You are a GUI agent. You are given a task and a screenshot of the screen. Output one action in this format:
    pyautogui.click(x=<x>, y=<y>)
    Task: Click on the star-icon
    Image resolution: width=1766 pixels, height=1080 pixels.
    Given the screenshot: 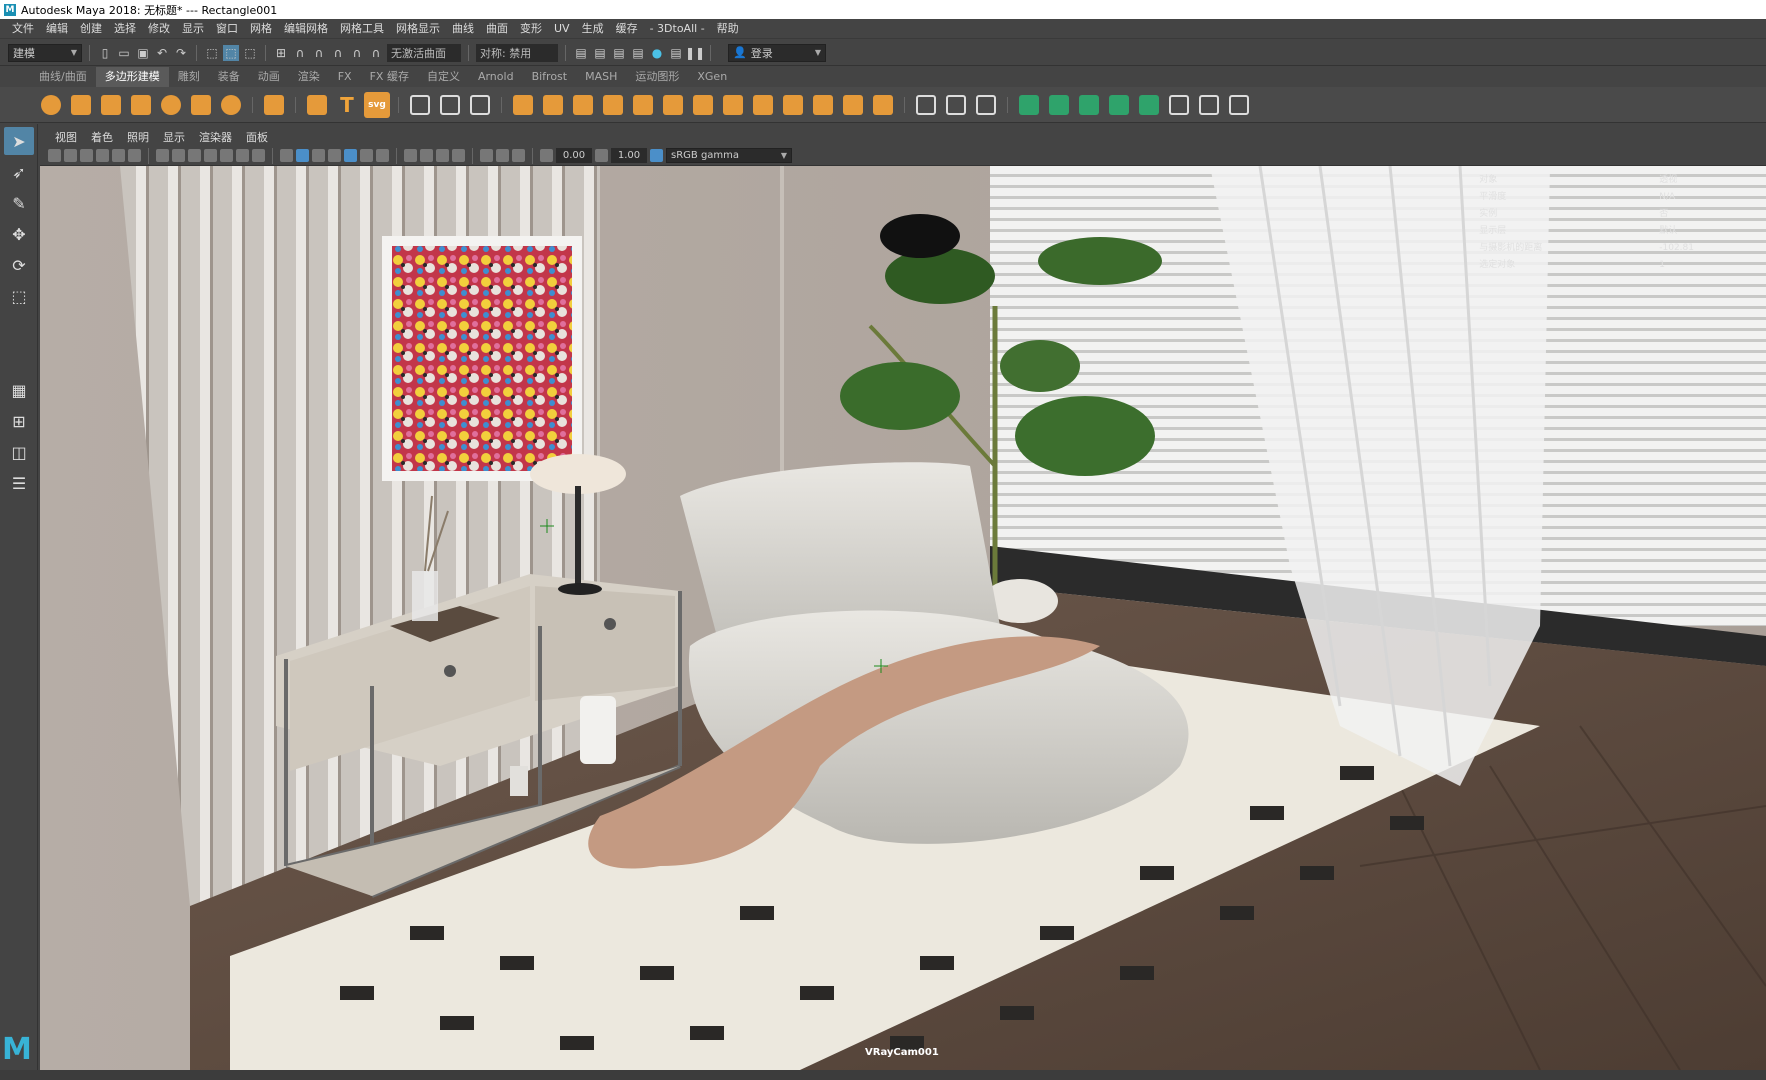 What is the action you would take?
    pyautogui.click(x=317, y=105)
    